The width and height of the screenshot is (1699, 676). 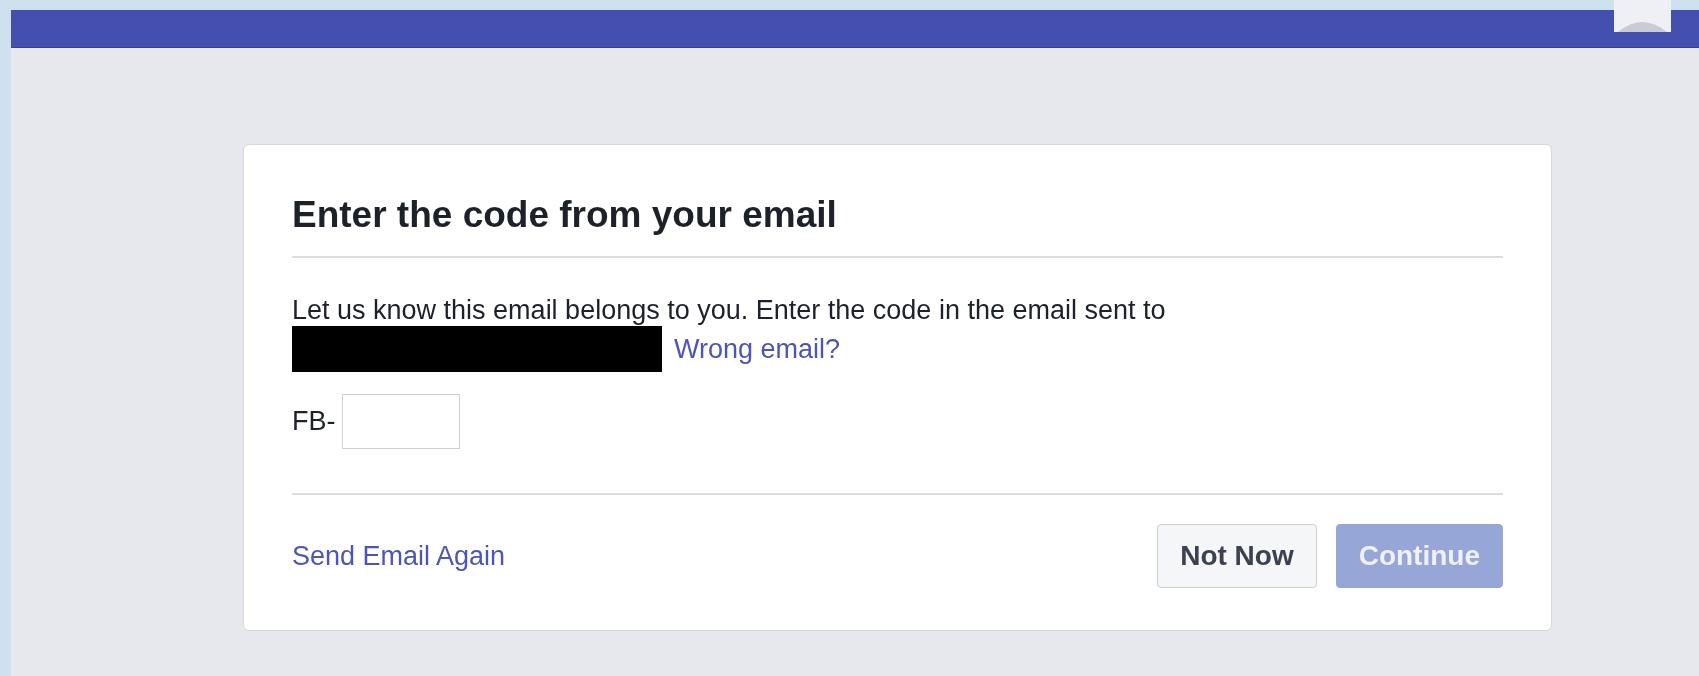 What do you see at coordinates (400, 421) in the screenshot?
I see `code-input-field` at bounding box center [400, 421].